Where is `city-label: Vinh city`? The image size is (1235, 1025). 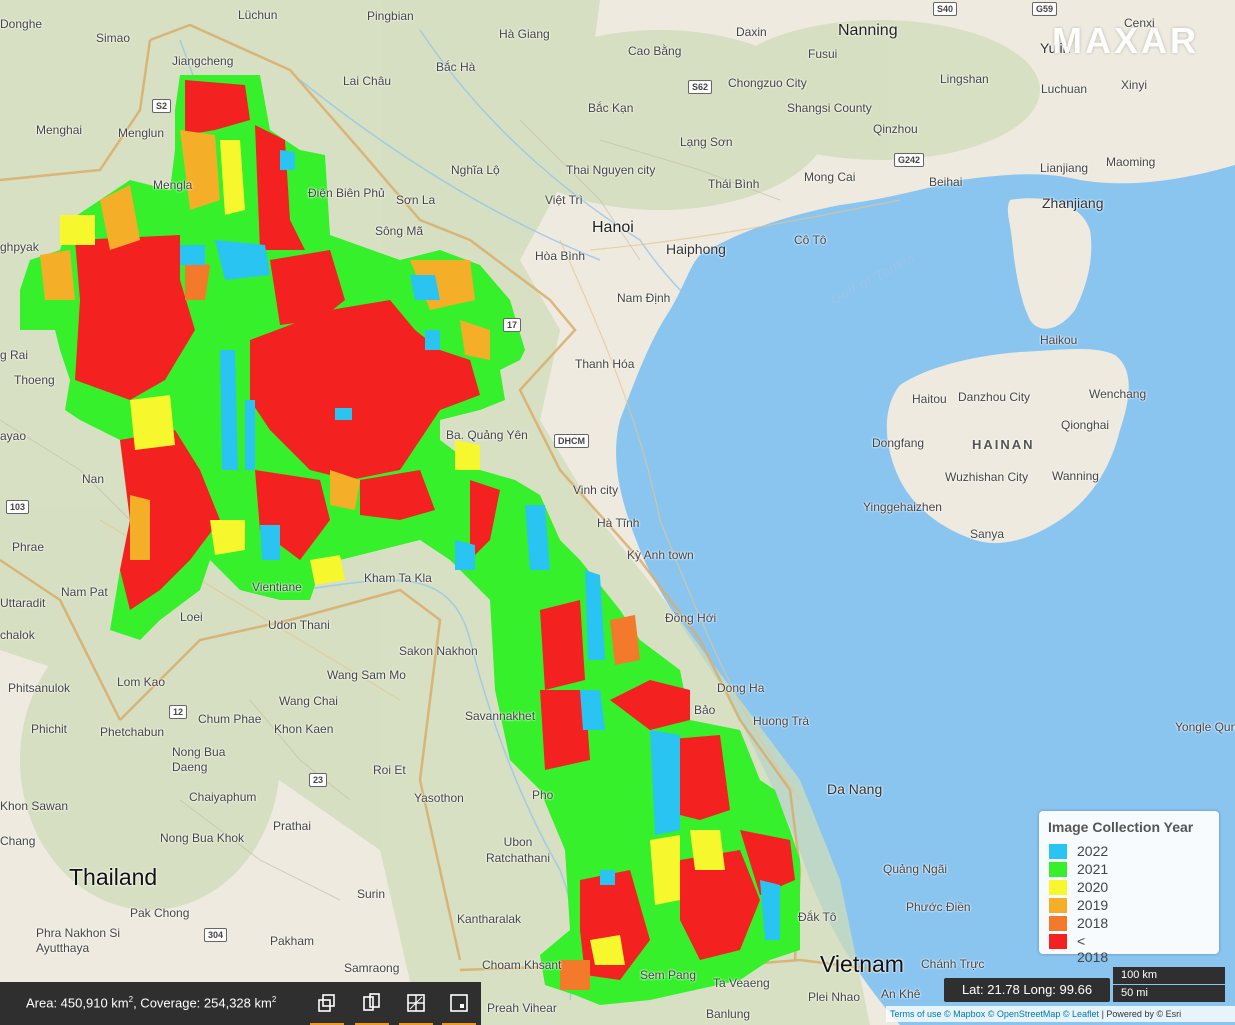 city-label: Vinh city is located at coordinates (596, 490).